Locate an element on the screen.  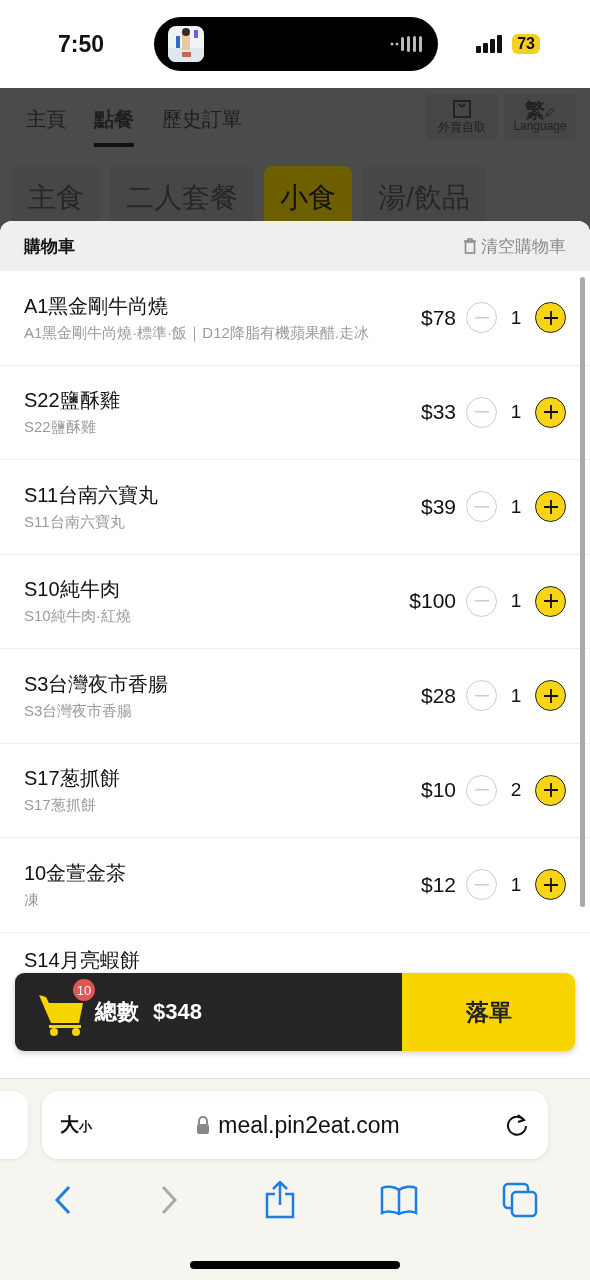
item-name: 10金萱金茶 is located at coordinates (75, 873).